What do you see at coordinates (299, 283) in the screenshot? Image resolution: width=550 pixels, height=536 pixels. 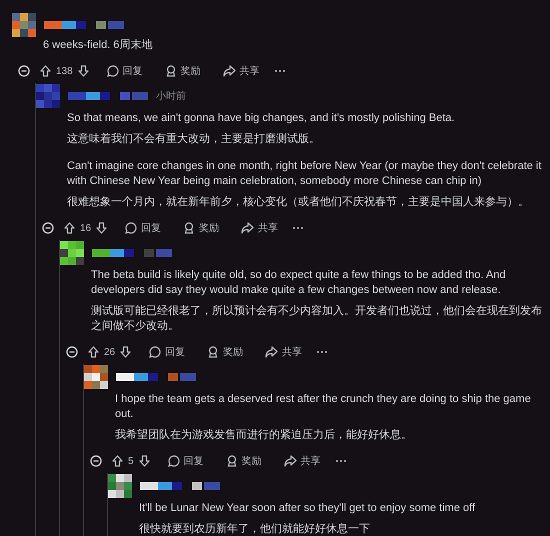 I see `comment-text: The beta build is likely quite old, so do expect quite a few things to be added tho. And developers did say they would make quite a few changes between now and release.` at bounding box center [299, 283].